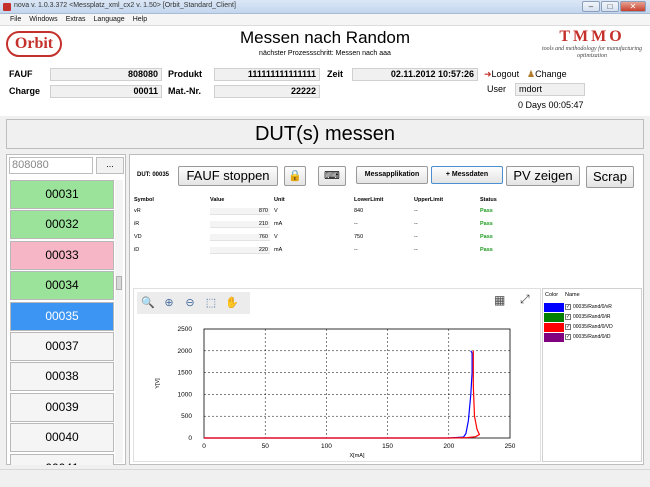 This screenshot has width=650, height=487. I want to click on keyboard-icon: ⌨, so click(332, 176).